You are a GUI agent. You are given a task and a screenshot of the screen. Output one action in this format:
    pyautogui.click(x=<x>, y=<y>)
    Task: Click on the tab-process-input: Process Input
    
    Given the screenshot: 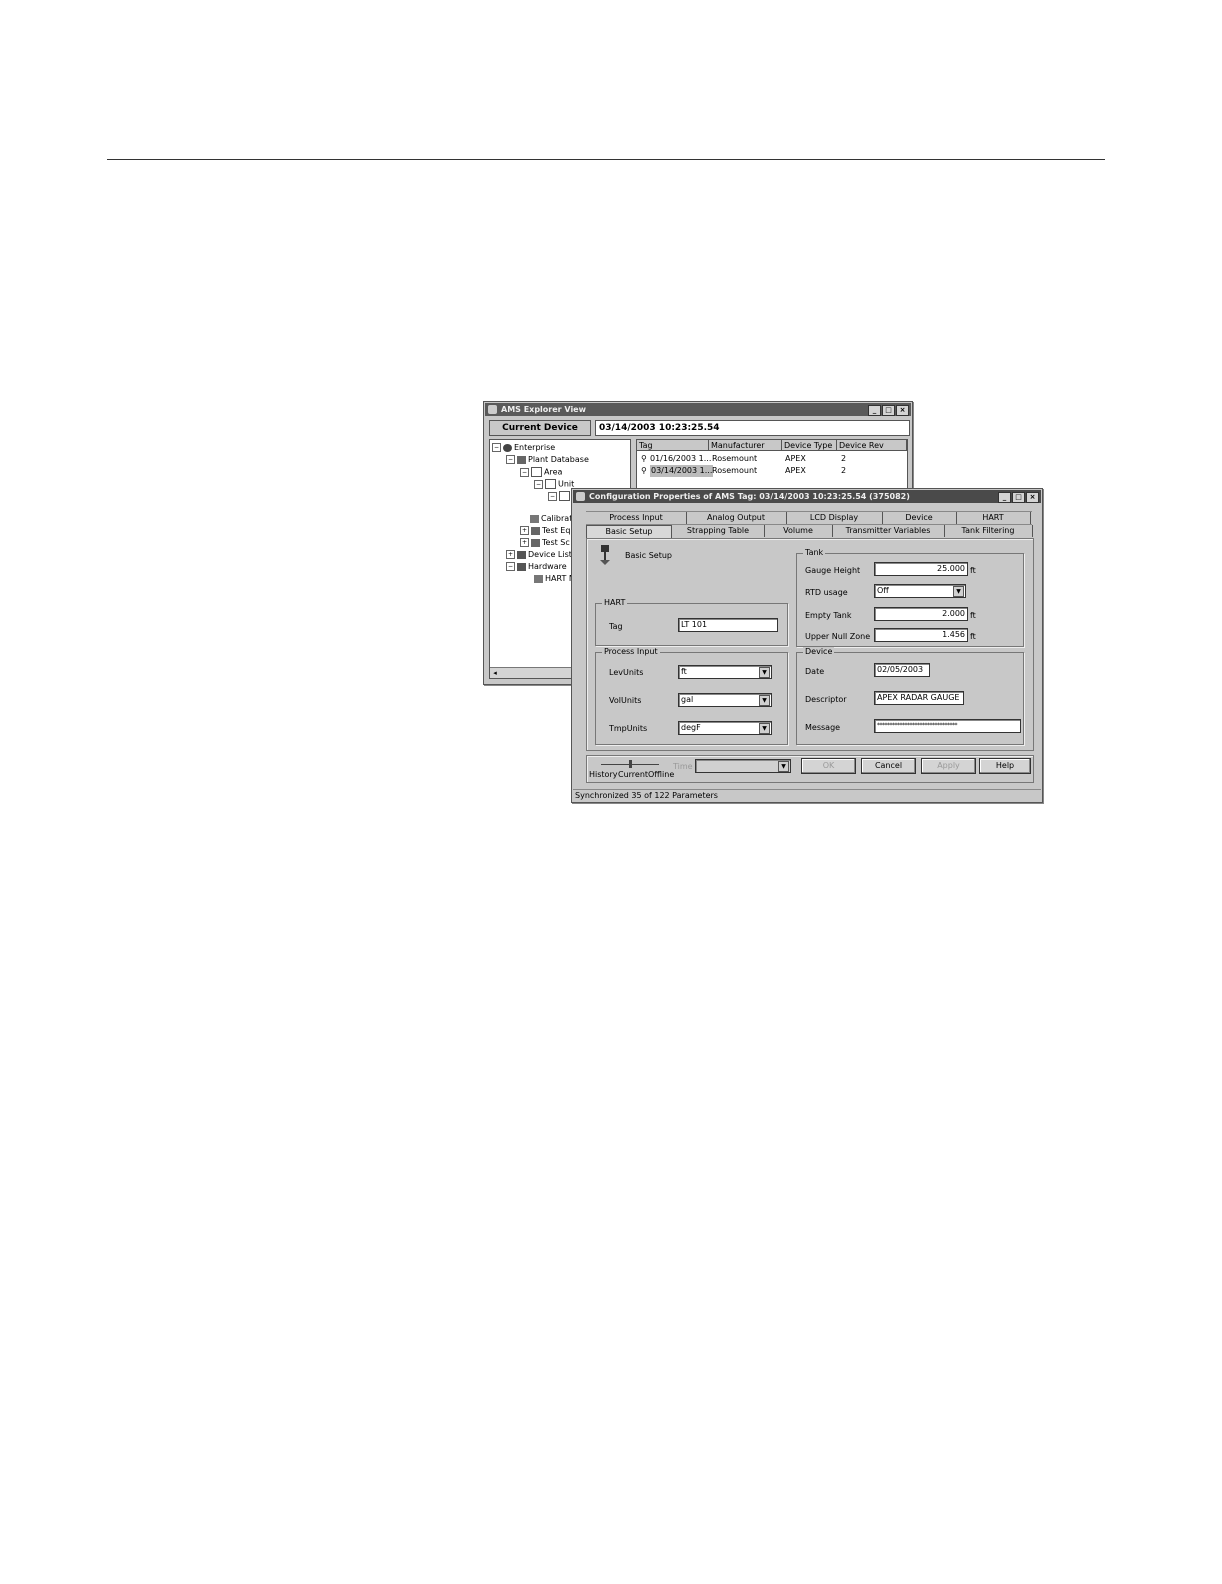 What is the action you would take?
    pyautogui.click(x=636, y=518)
    